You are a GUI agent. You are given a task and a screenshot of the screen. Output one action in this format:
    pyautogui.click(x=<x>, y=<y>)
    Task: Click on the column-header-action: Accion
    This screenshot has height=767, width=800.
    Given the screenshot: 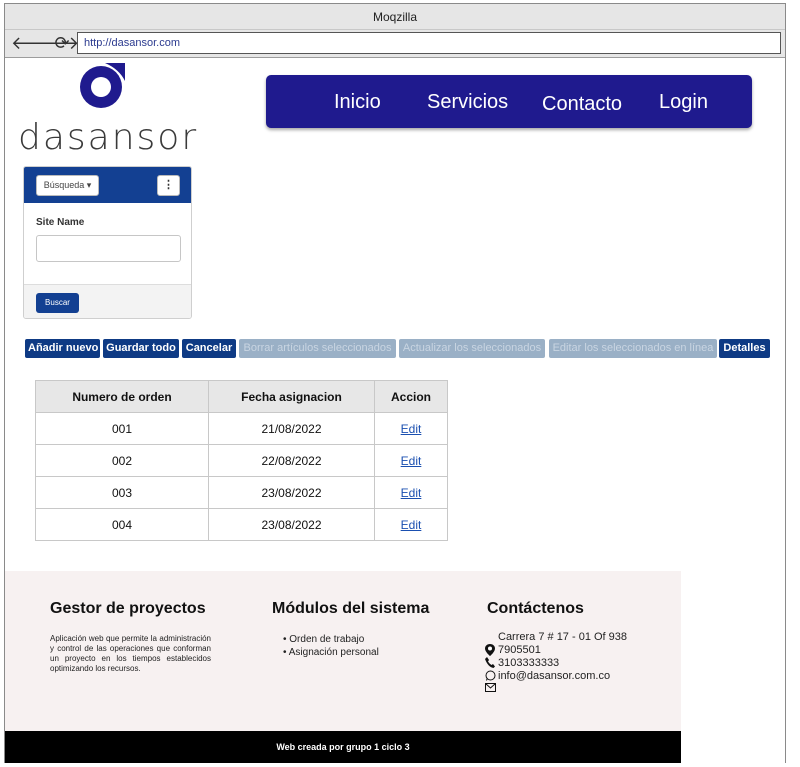 What is the action you would take?
    pyautogui.click(x=411, y=396)
    